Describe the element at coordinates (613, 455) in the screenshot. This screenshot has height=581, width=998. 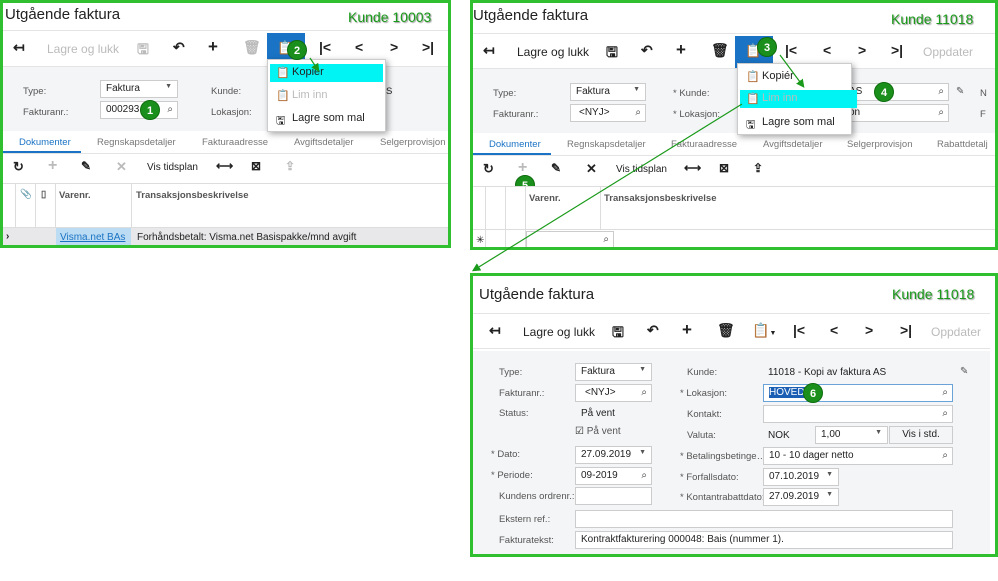
I see `date-input: 27.09.2019 ▼` at that location.